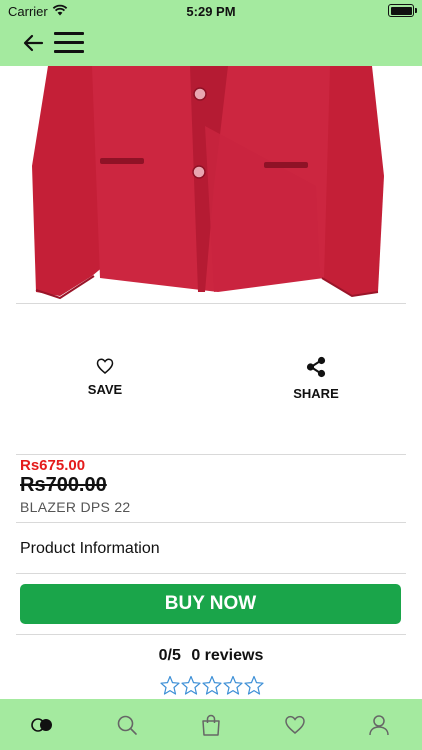  Describe the element at coordinates (33, 43) in the screenshot. I see `back-arrow-icon` at that location.